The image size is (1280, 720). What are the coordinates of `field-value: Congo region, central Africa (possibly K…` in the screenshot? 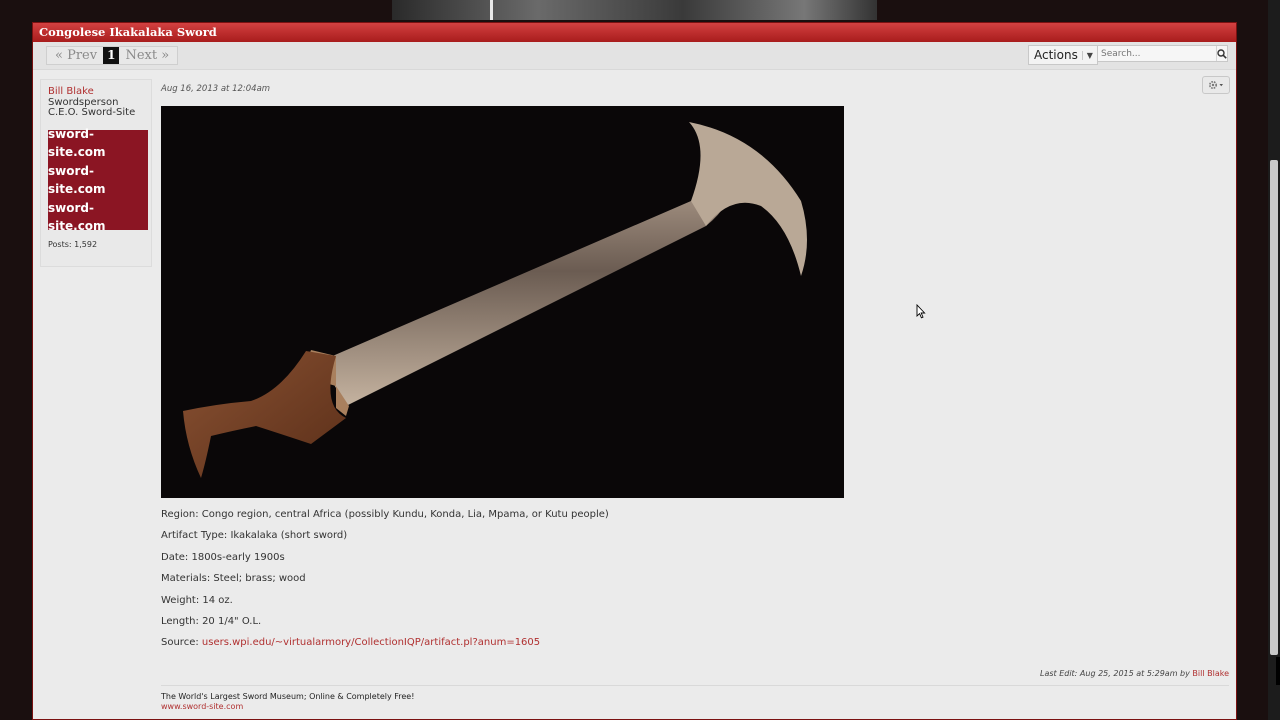 It's located at (405, 514).